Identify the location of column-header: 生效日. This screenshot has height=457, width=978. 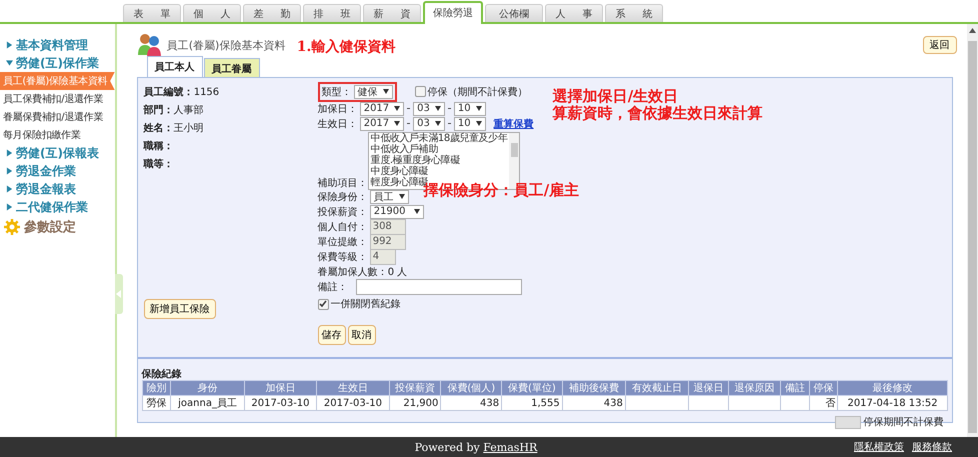
(353, 388).